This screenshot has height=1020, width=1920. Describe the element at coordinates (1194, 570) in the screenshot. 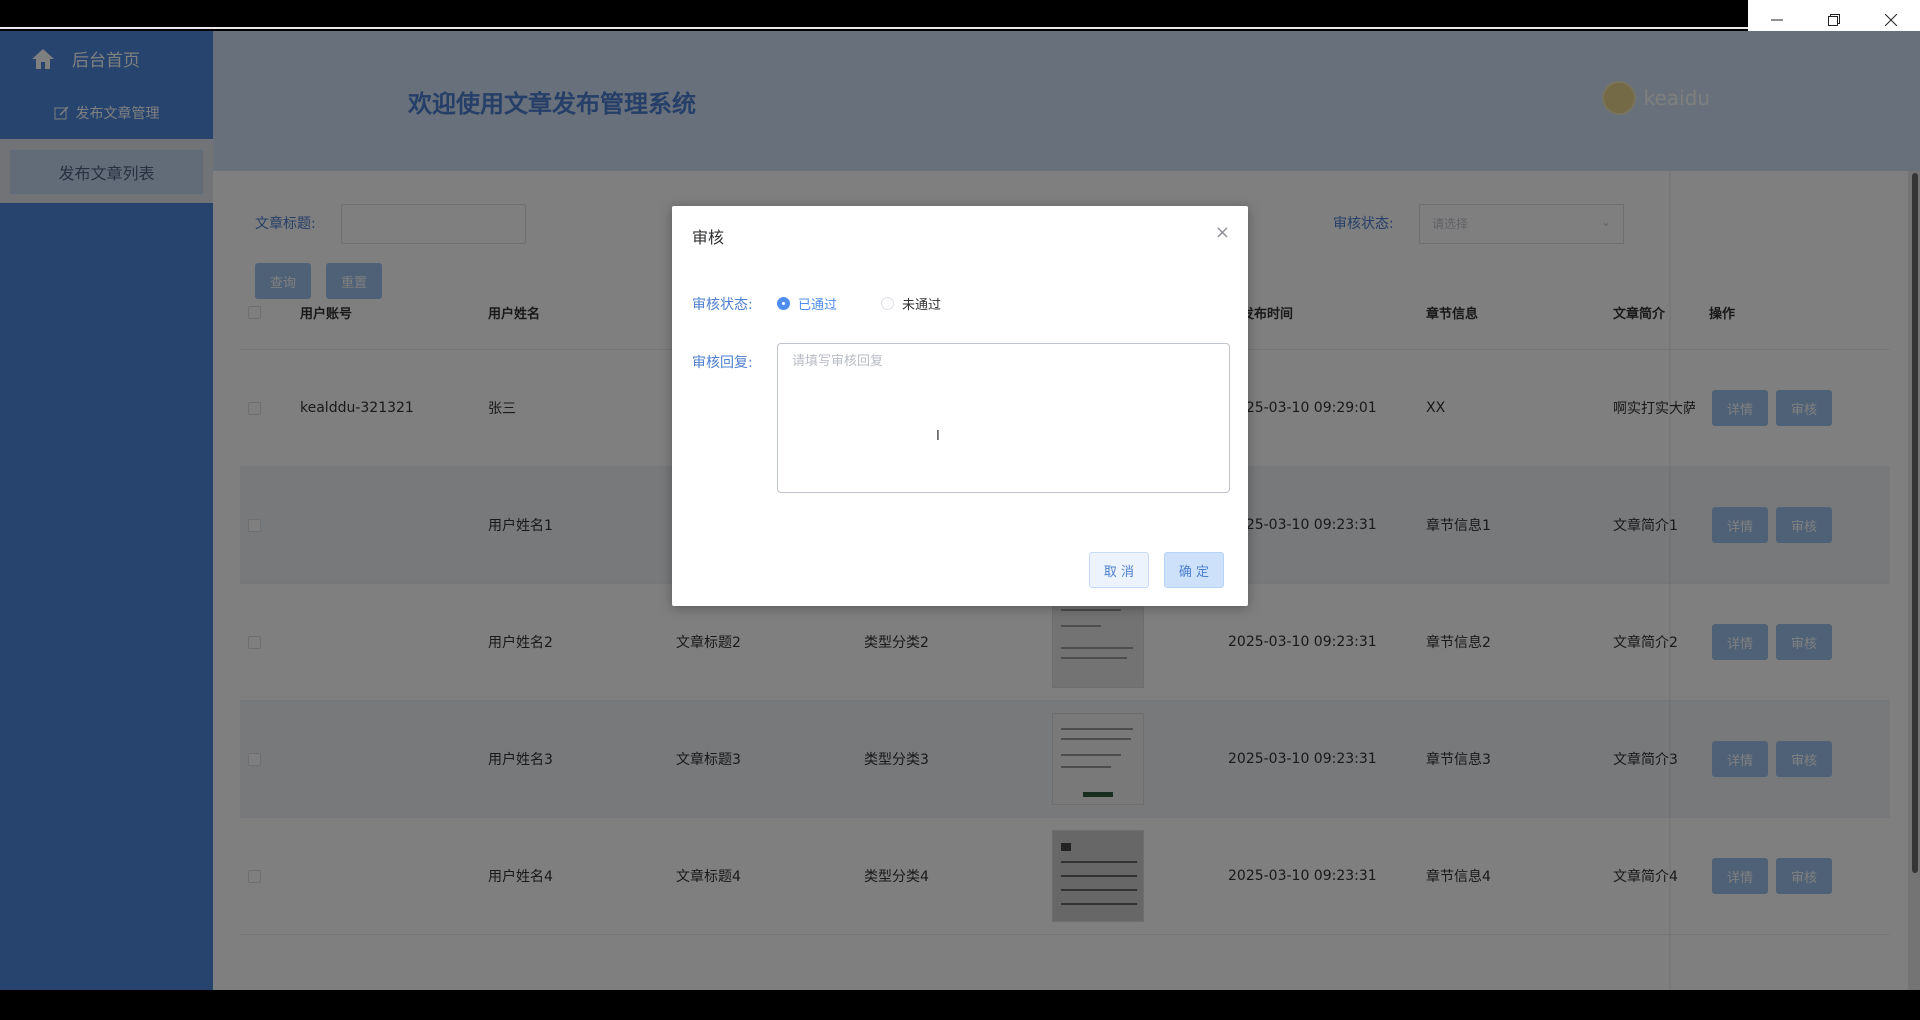

I see `confirm-button: 确 定` at that location.